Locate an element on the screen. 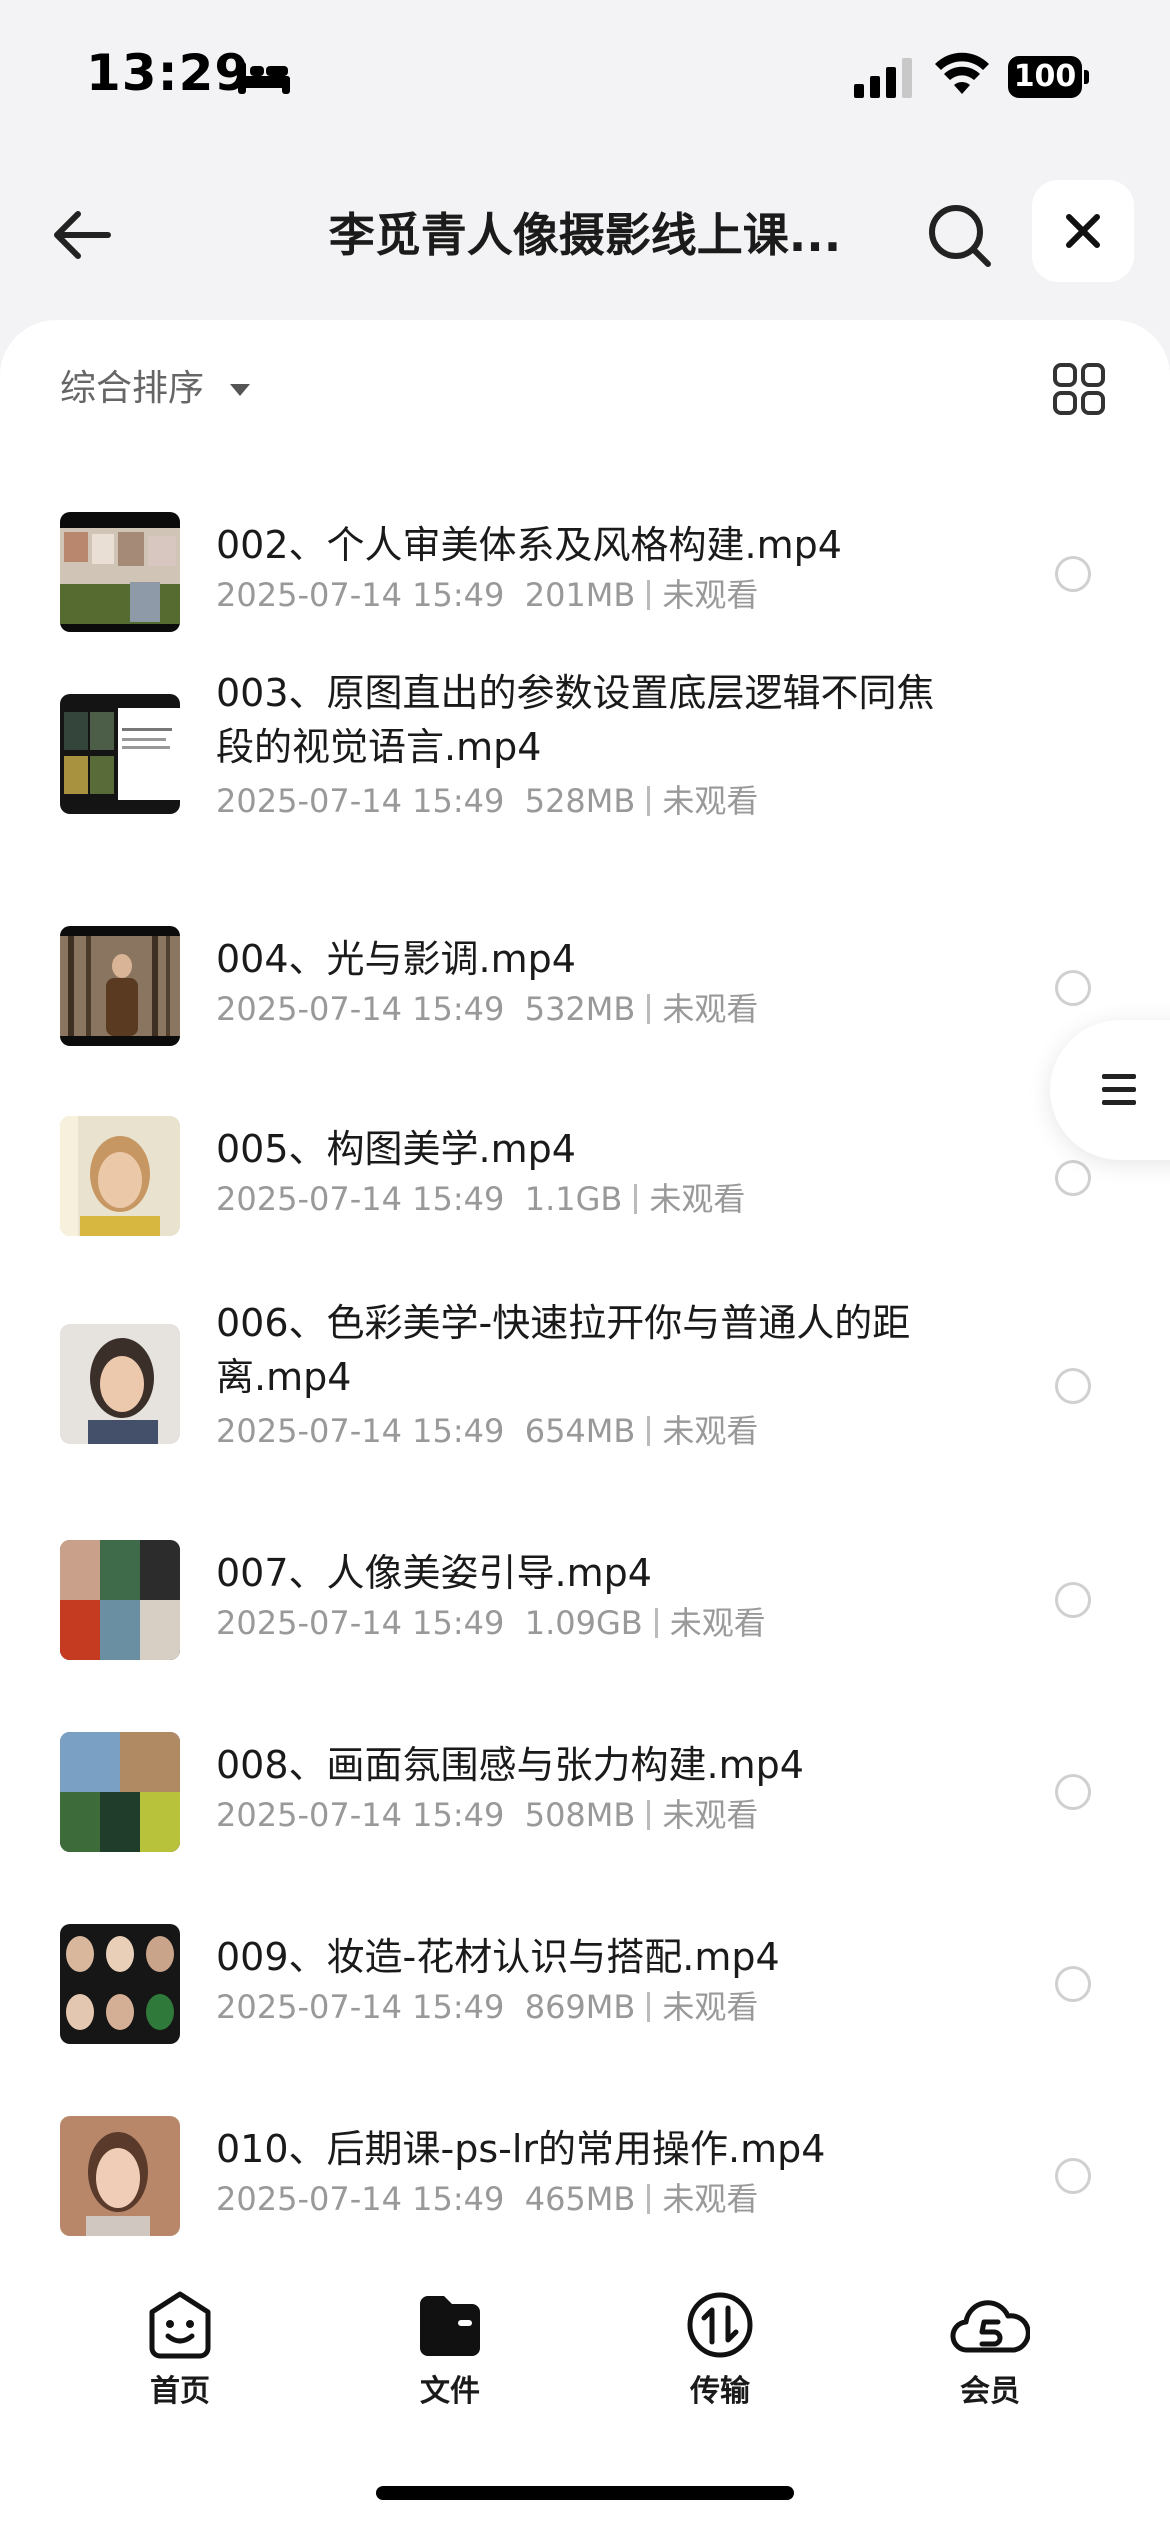  close-icon is located at coordinates (1083, 231).